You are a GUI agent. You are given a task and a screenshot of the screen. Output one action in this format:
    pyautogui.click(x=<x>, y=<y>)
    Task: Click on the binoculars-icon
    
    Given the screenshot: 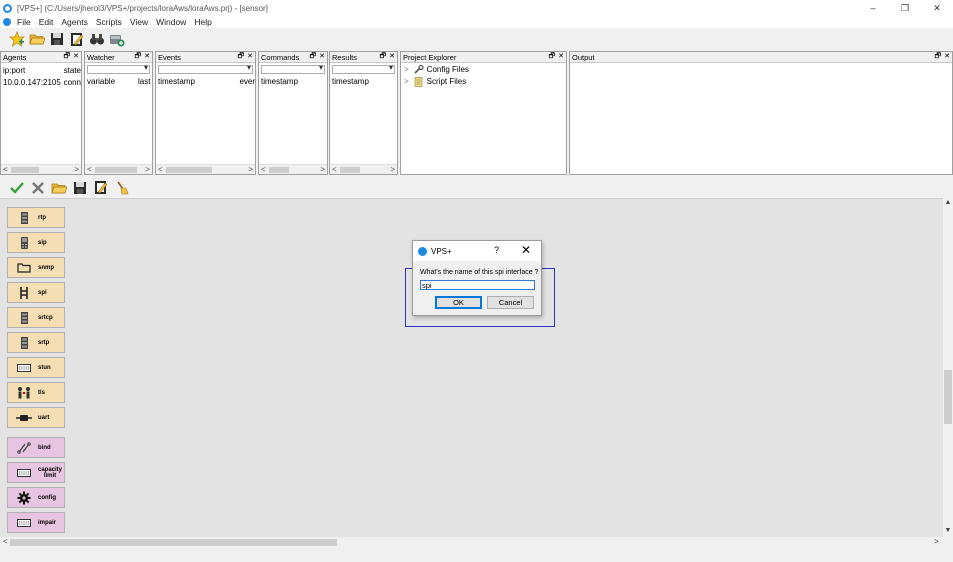 What is the action you would take?
    pyautogui.click(x=96, y=39)
    